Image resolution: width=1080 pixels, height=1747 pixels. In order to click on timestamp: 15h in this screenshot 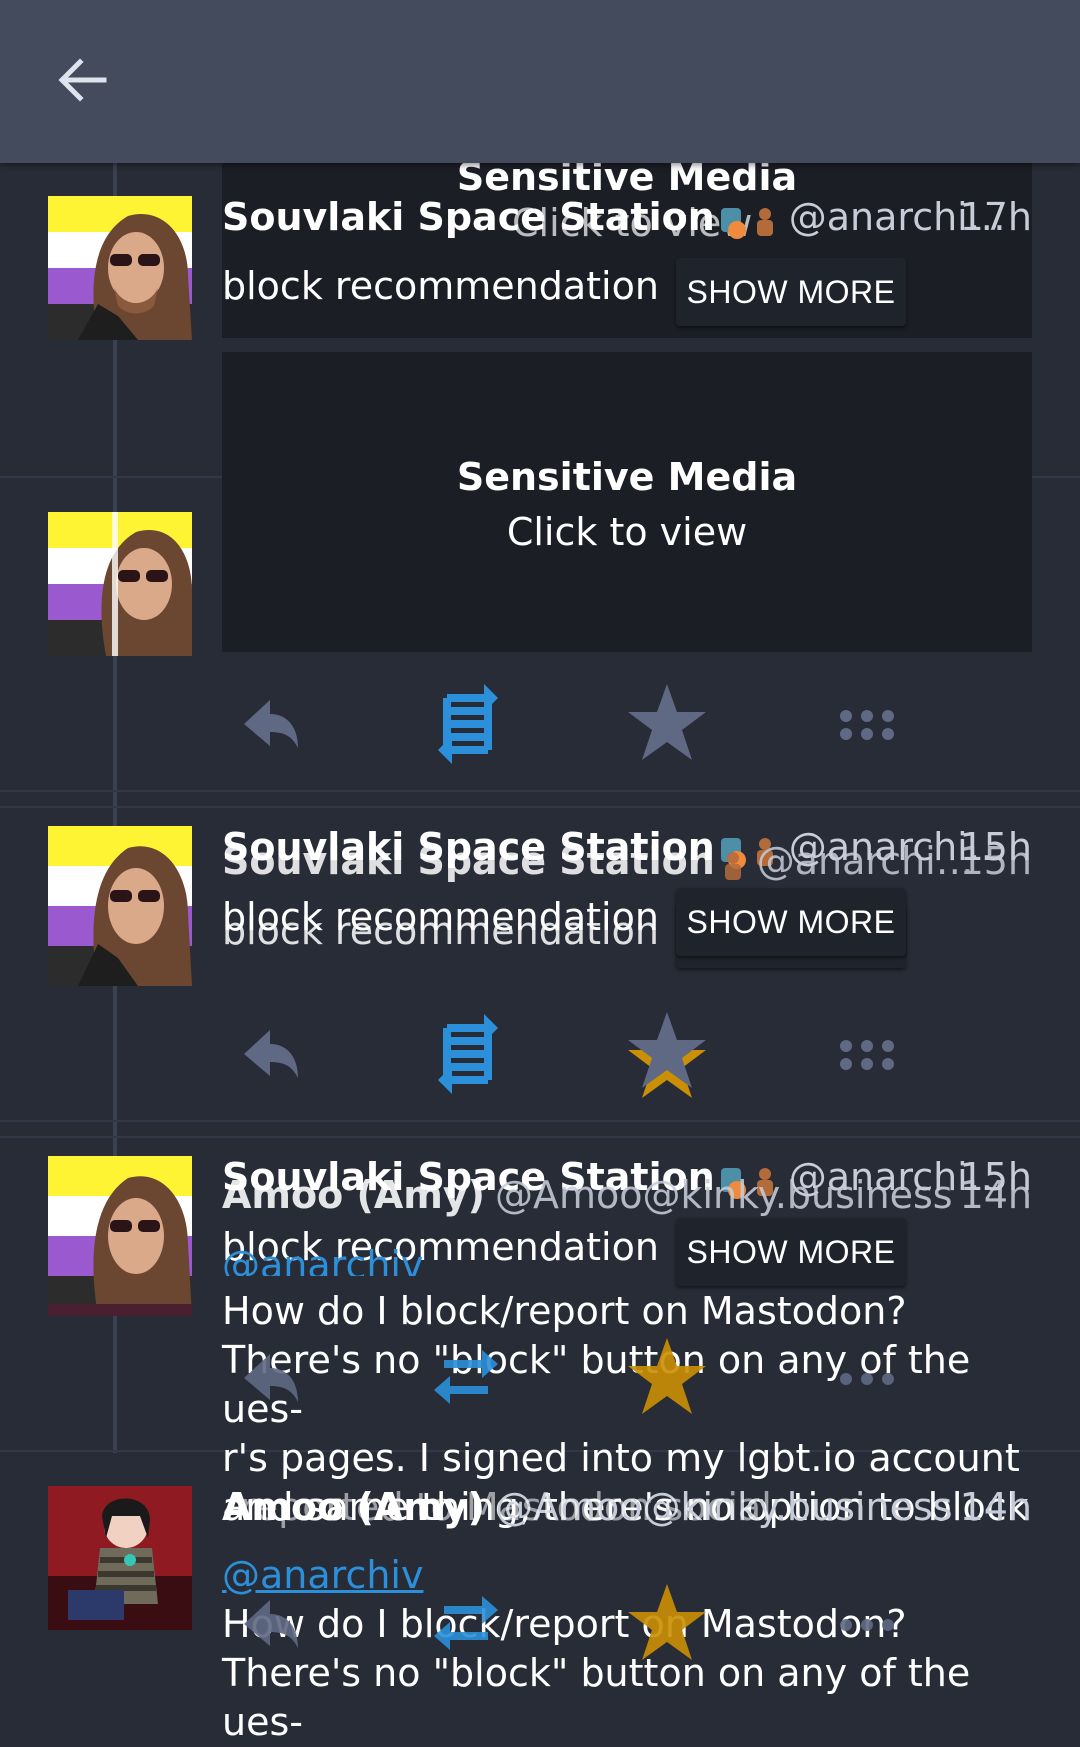, I will do `click(995, 861)`.